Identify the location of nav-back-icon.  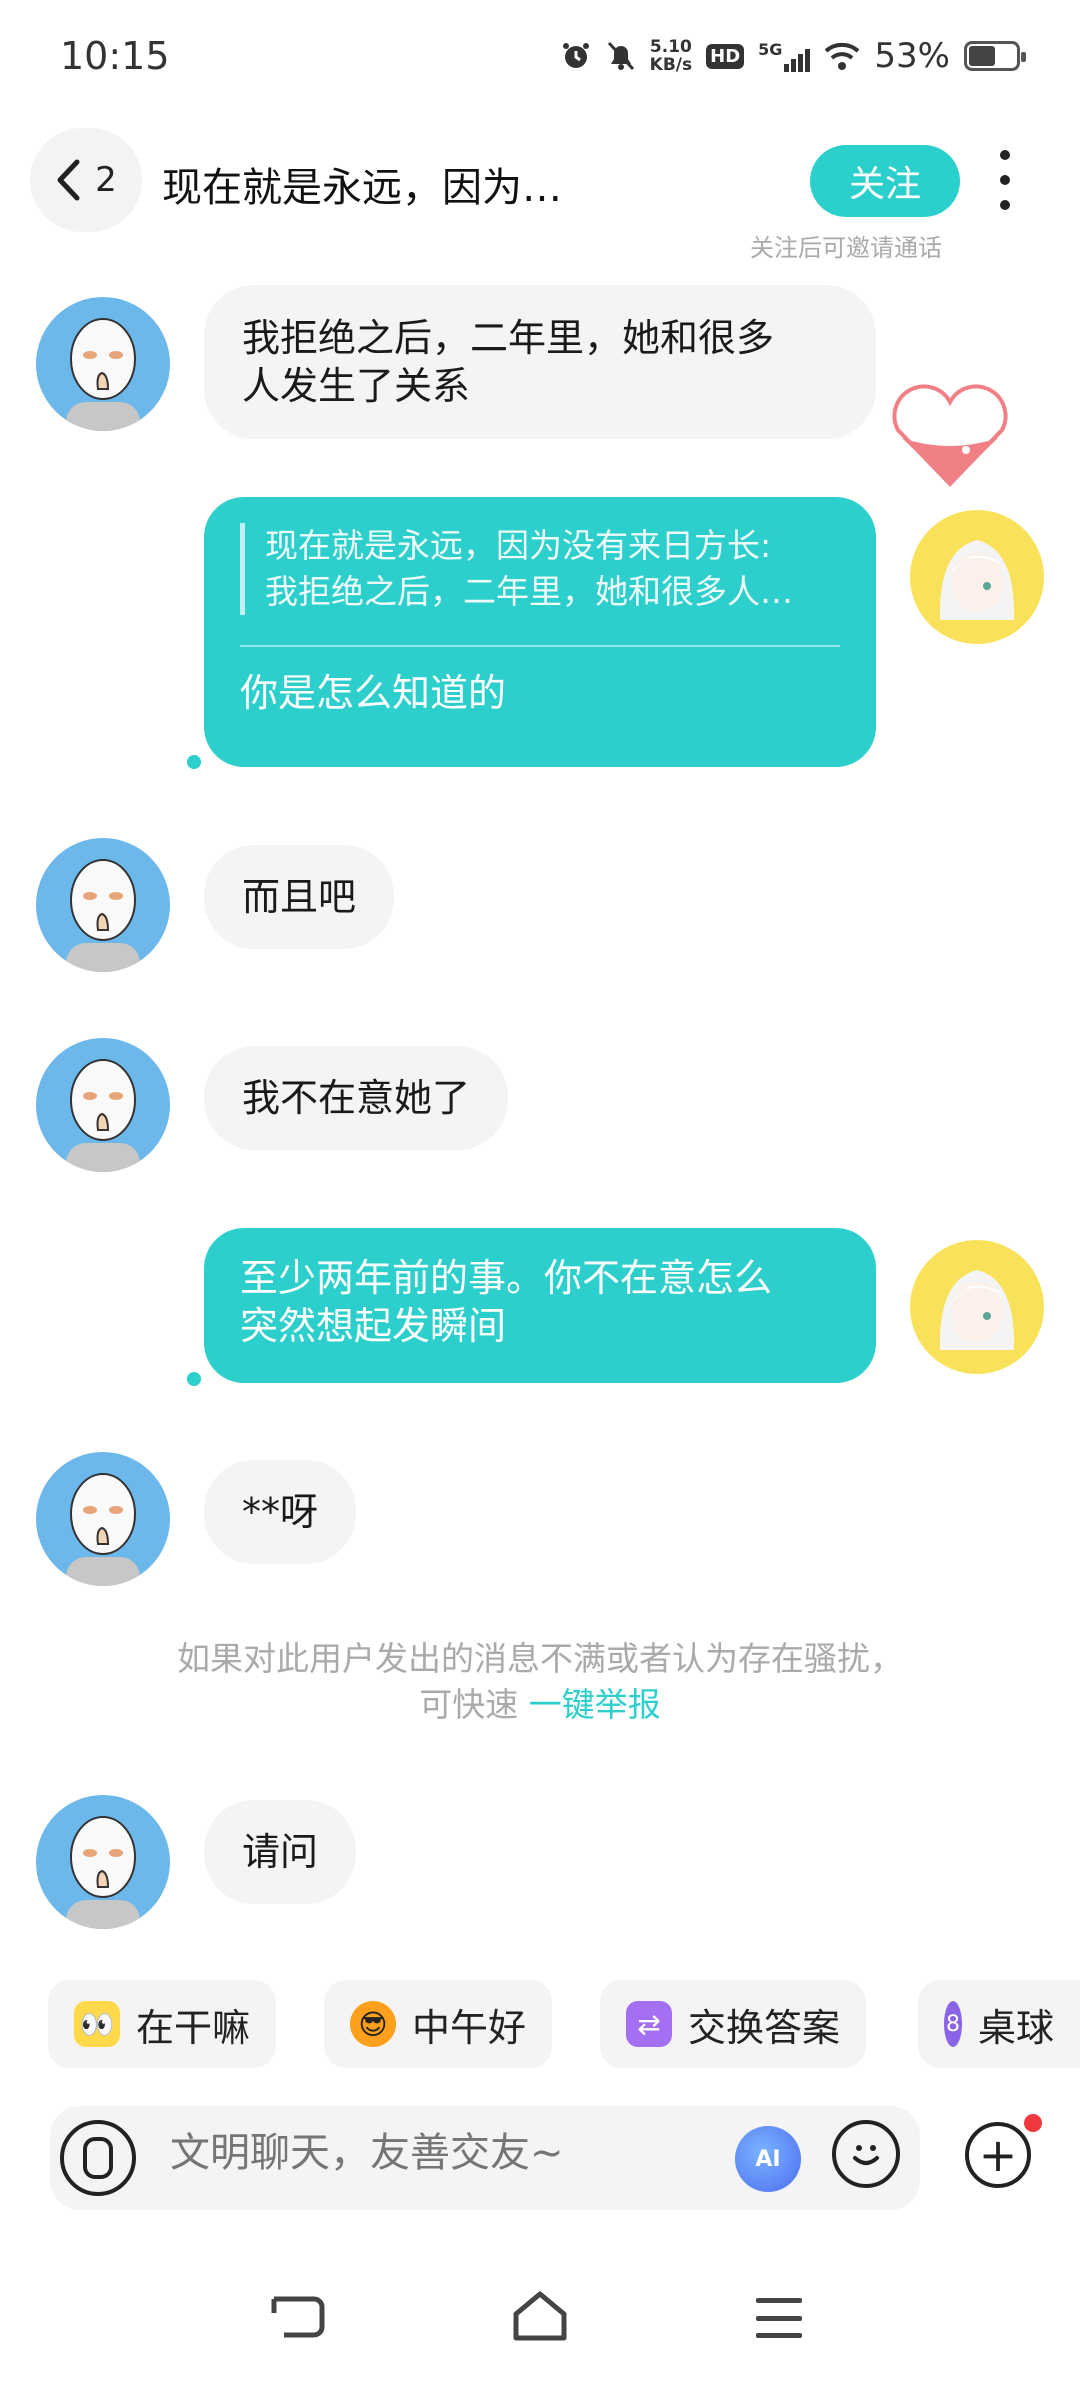
(298, 2317).